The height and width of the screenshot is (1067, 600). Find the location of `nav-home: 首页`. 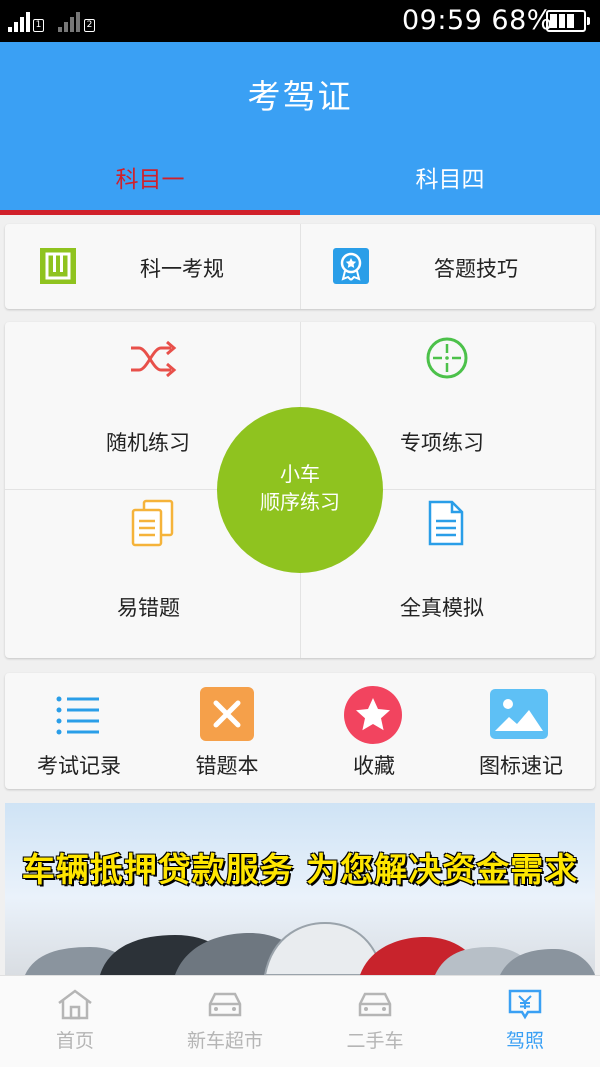

nav-home: 首页 is located at coordinates (75, 1020).